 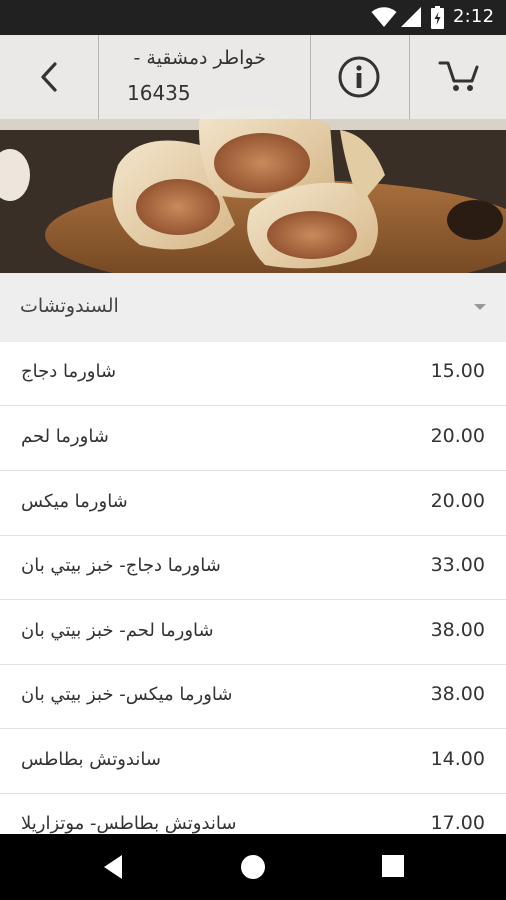 I want to click on item-price: 17.00, so click(x=457, y=823).